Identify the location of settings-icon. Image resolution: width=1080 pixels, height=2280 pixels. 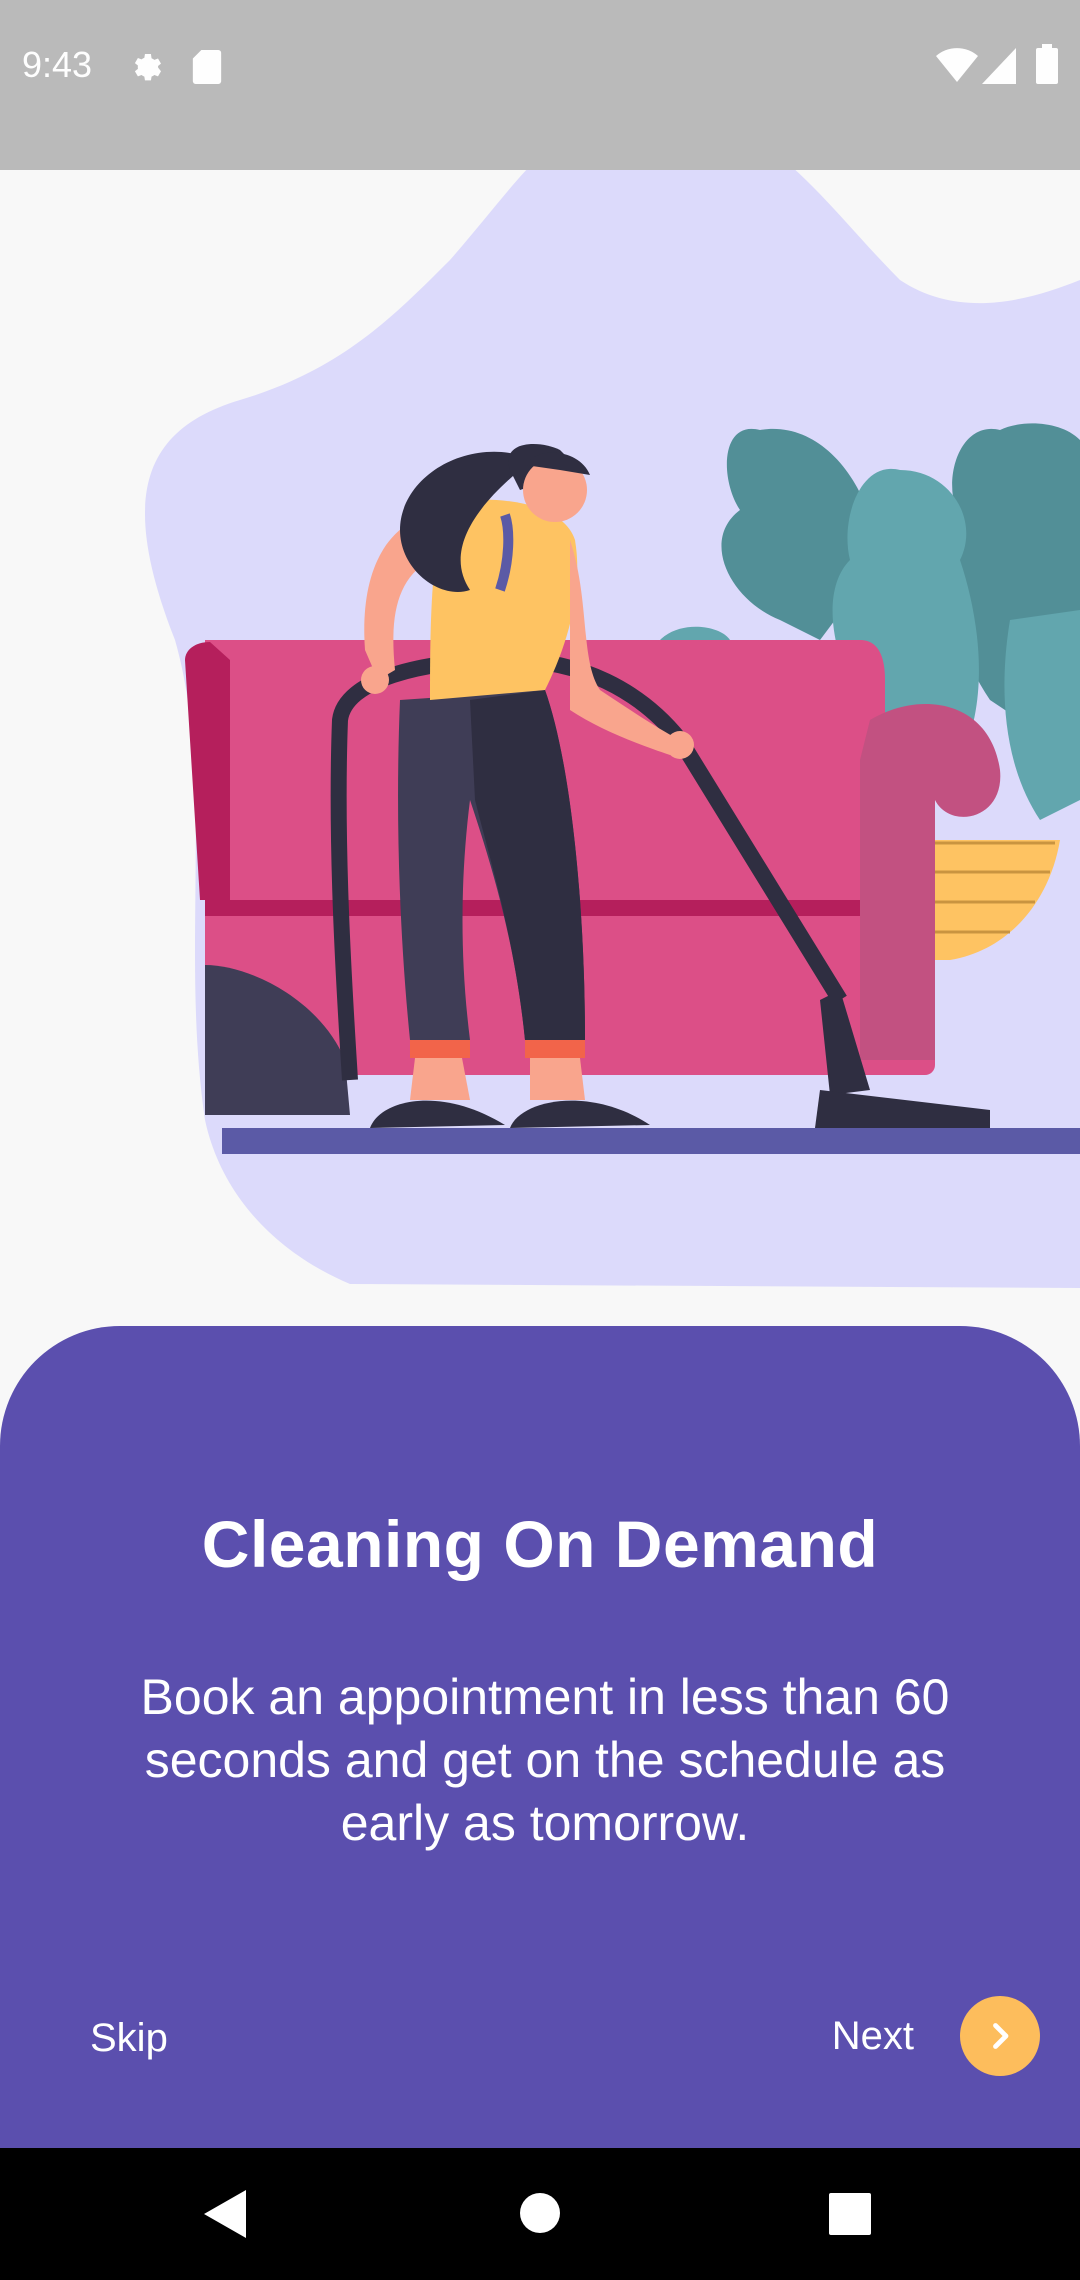
(146, 68).